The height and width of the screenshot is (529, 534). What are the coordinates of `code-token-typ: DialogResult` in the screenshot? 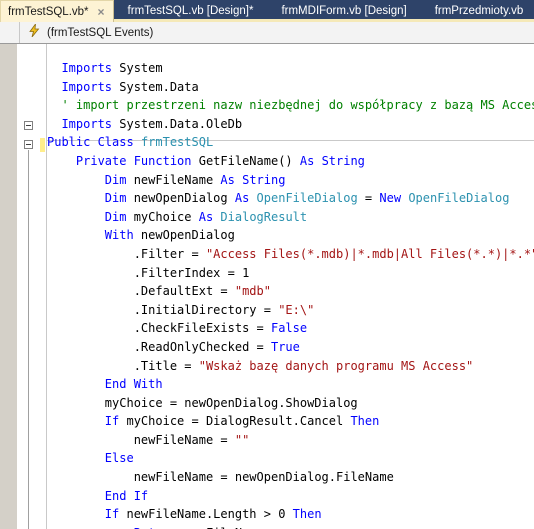 It's located at (264, 216).